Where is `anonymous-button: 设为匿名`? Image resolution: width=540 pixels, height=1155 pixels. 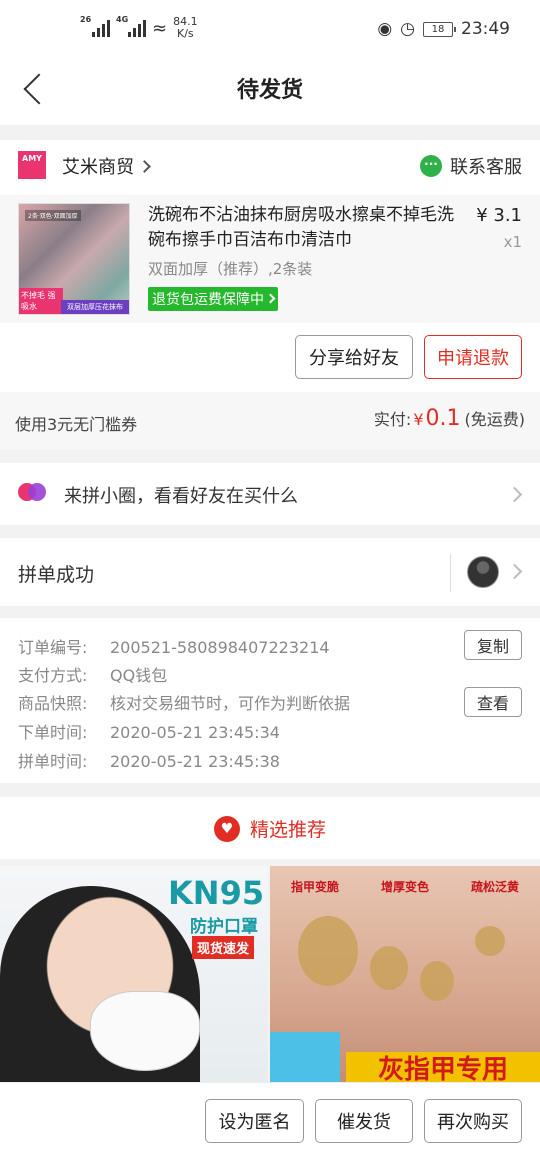
anonymous-button: 设为匿名 is located at coordinates (254, 1121).